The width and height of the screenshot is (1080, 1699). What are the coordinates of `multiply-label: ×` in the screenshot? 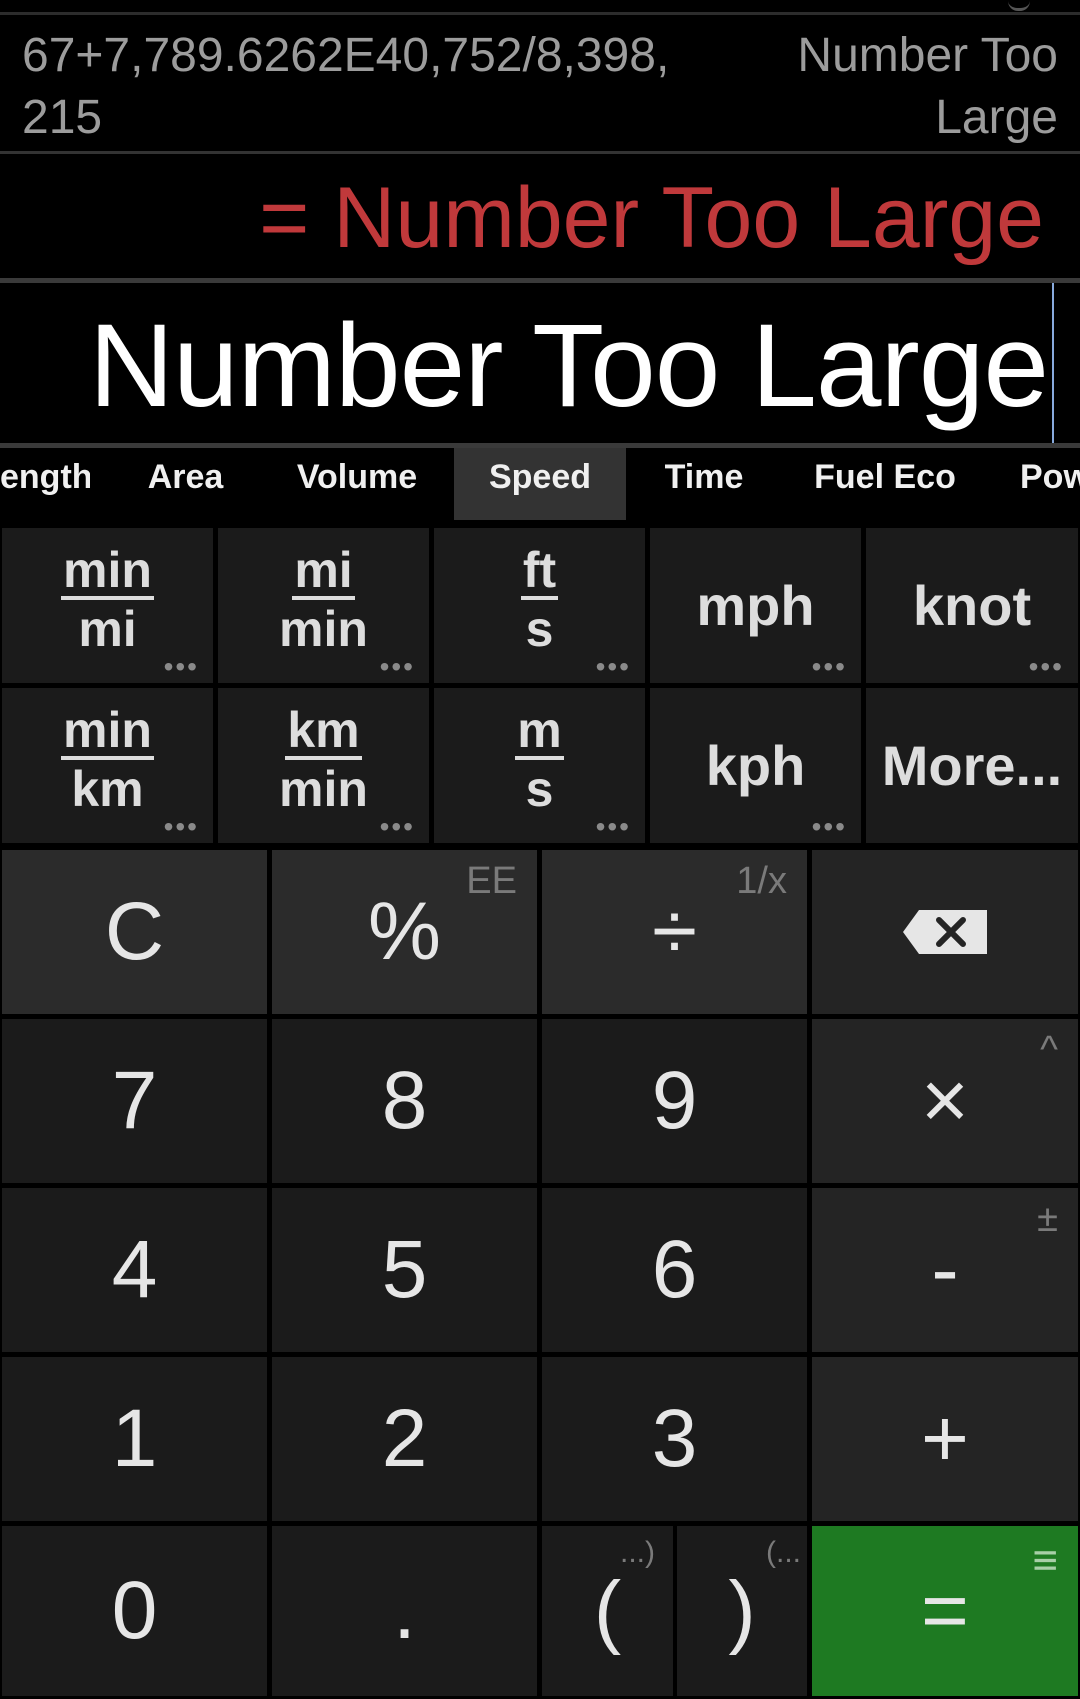 It's located at (945, 1100).